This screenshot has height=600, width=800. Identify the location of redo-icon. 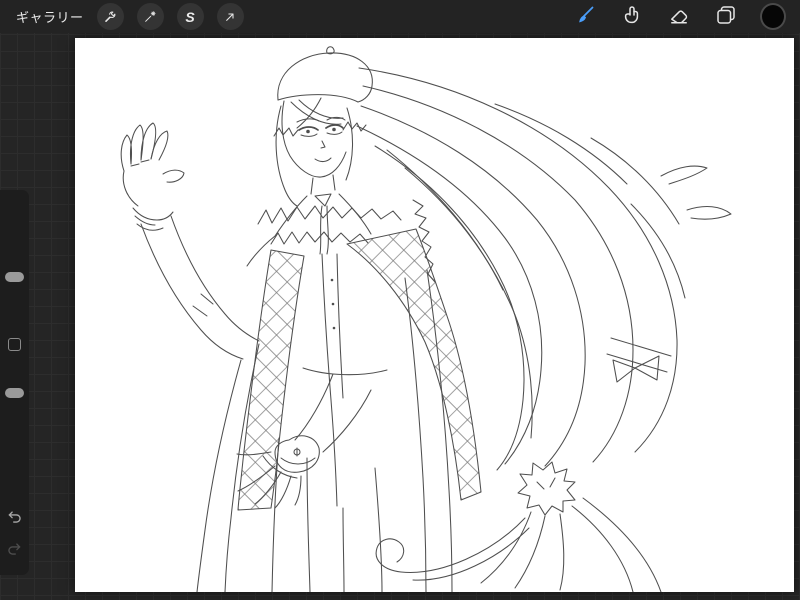
(14, 550).